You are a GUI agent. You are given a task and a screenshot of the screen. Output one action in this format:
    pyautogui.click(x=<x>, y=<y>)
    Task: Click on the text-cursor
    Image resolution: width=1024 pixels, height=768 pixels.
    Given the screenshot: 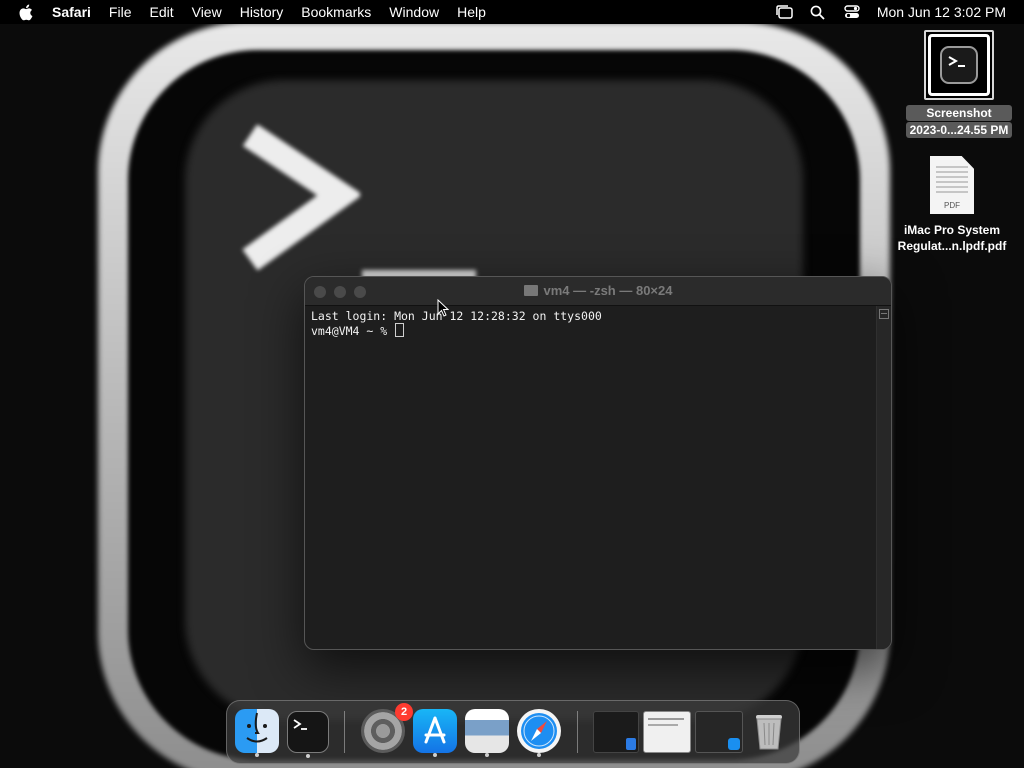 What is the action you would take?
    pyautogui.click(x=400, y=330)
    